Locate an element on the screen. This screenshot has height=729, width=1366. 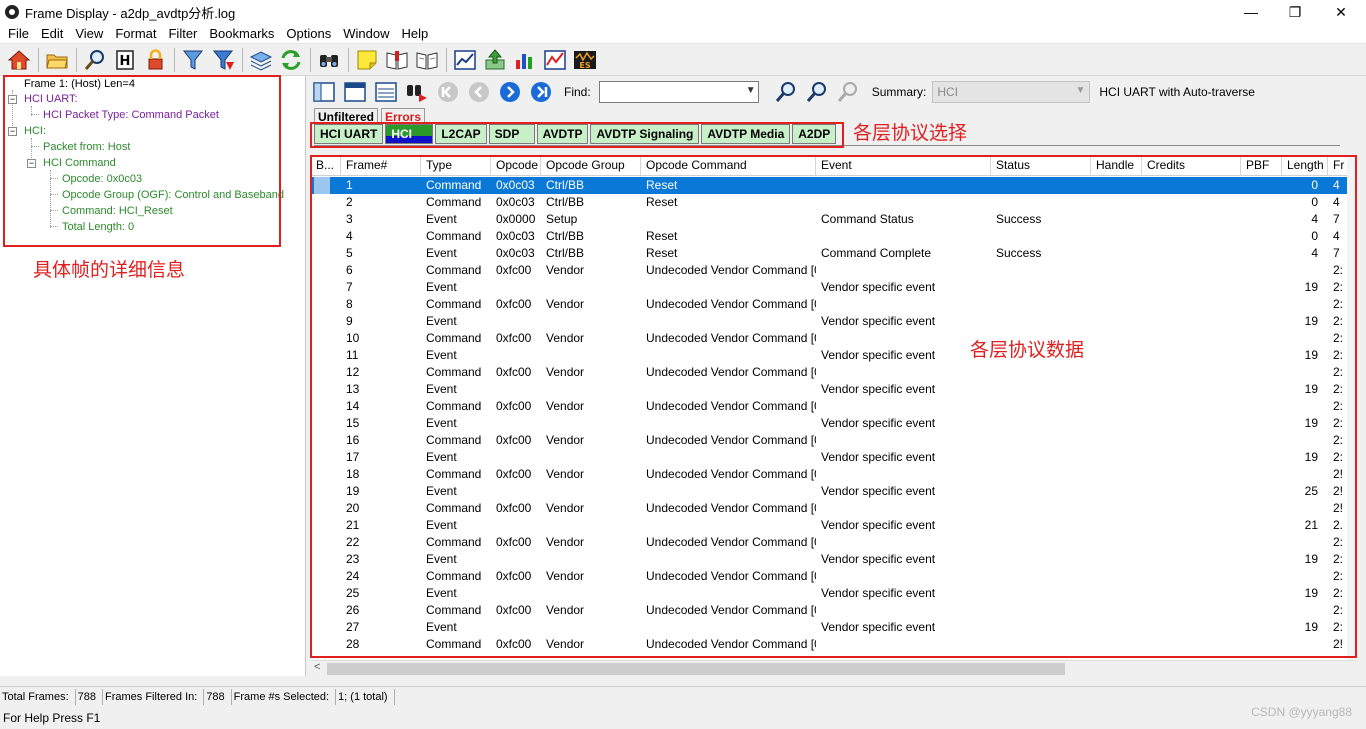
menu-format: Format is located at coordinates (135, 33).